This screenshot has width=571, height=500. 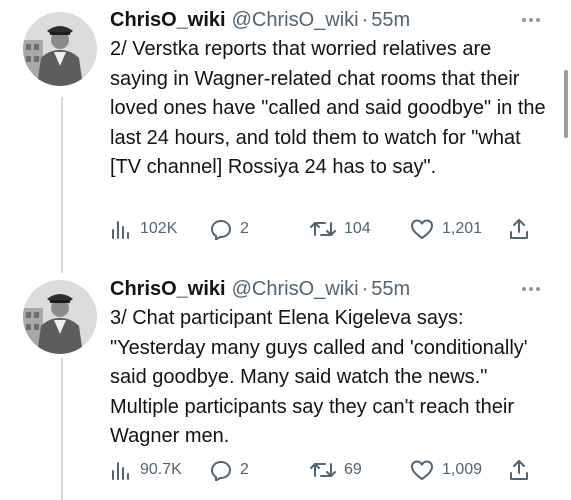 I want to click on views-button: 90.7K, so click(x=146, y=470).